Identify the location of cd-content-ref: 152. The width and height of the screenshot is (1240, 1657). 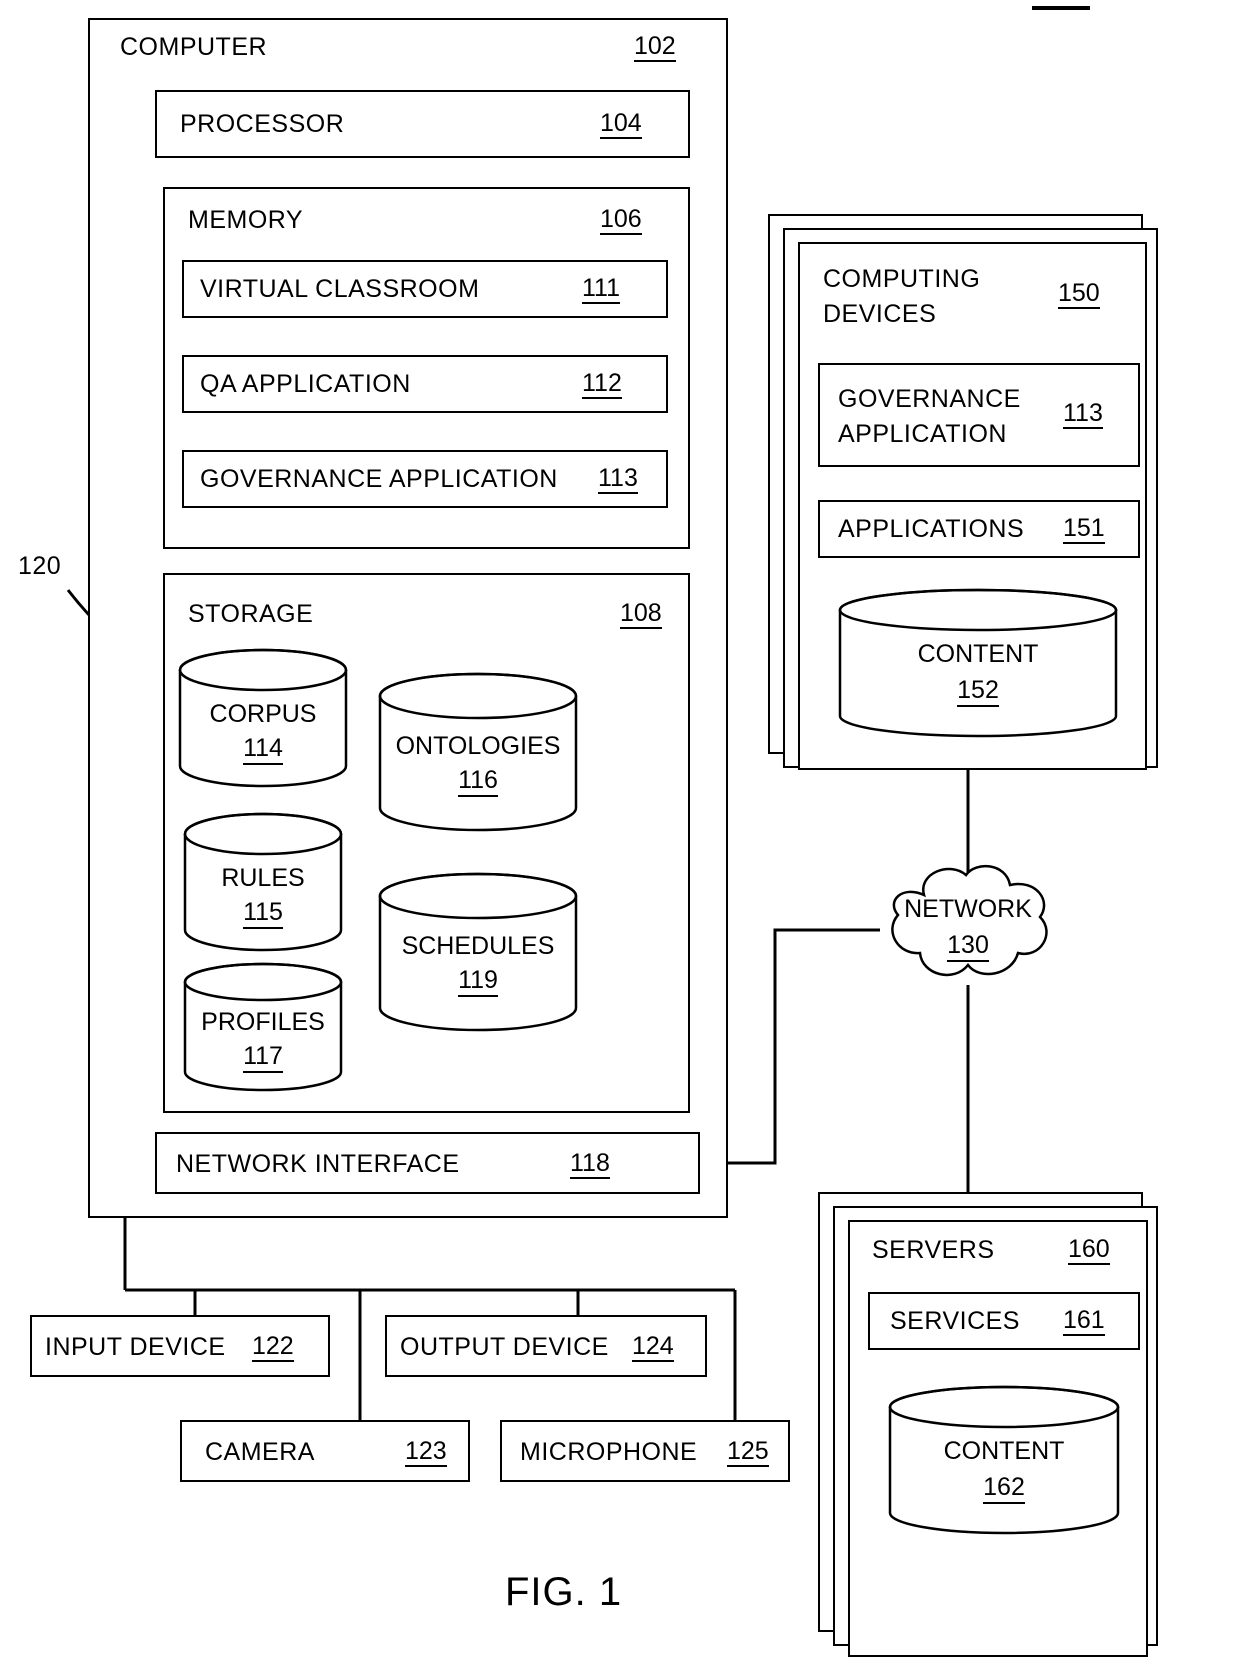
(978, 691).